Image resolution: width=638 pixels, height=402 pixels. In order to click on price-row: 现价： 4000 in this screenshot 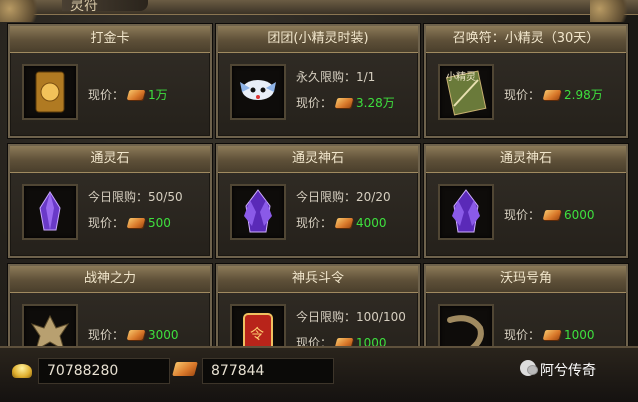, I will do `click(341, 222)`.